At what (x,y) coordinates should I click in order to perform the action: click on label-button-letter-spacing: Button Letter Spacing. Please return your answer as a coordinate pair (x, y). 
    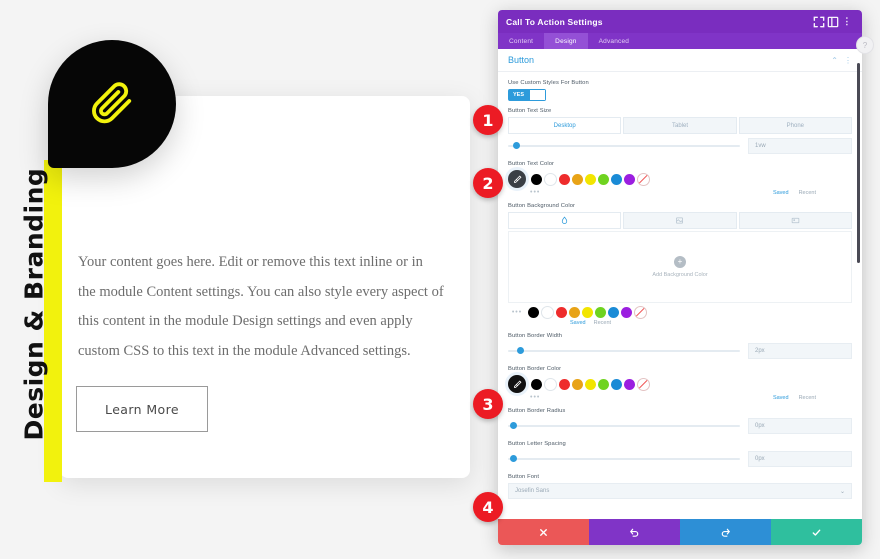
    Looking at the image, I should click on (537, 444).